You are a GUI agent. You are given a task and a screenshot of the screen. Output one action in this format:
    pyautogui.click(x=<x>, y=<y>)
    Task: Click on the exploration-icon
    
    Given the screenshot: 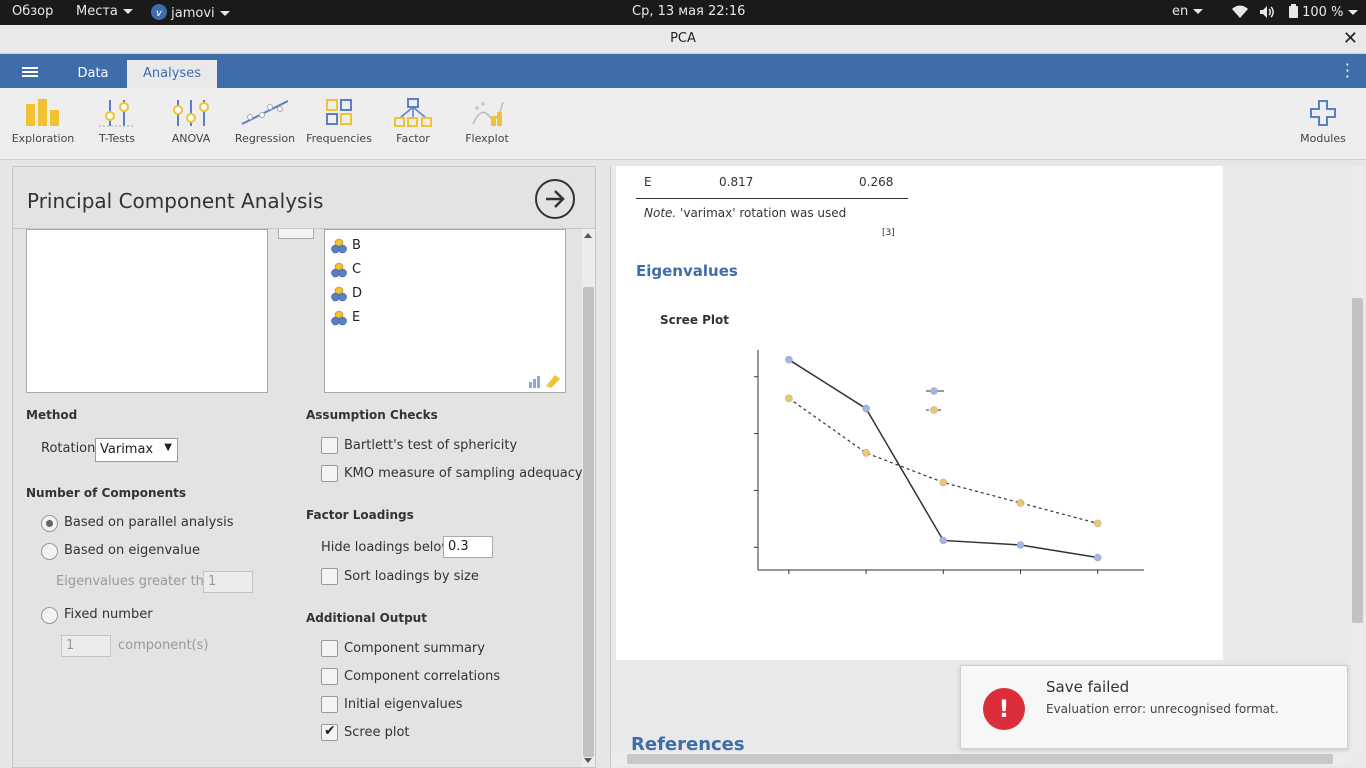 What is the action you would take?
    pyautogui.click(x=42, y=112)
    